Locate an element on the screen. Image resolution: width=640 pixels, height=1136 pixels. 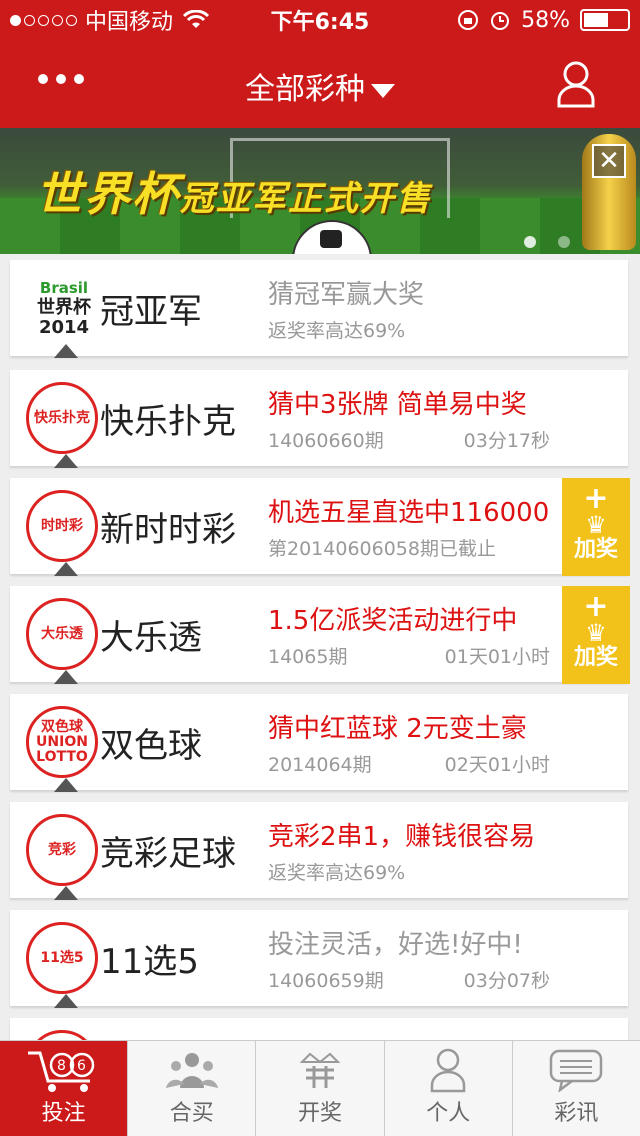
nav-title-label: 全部彩种 is located at coordinates (305, 89).